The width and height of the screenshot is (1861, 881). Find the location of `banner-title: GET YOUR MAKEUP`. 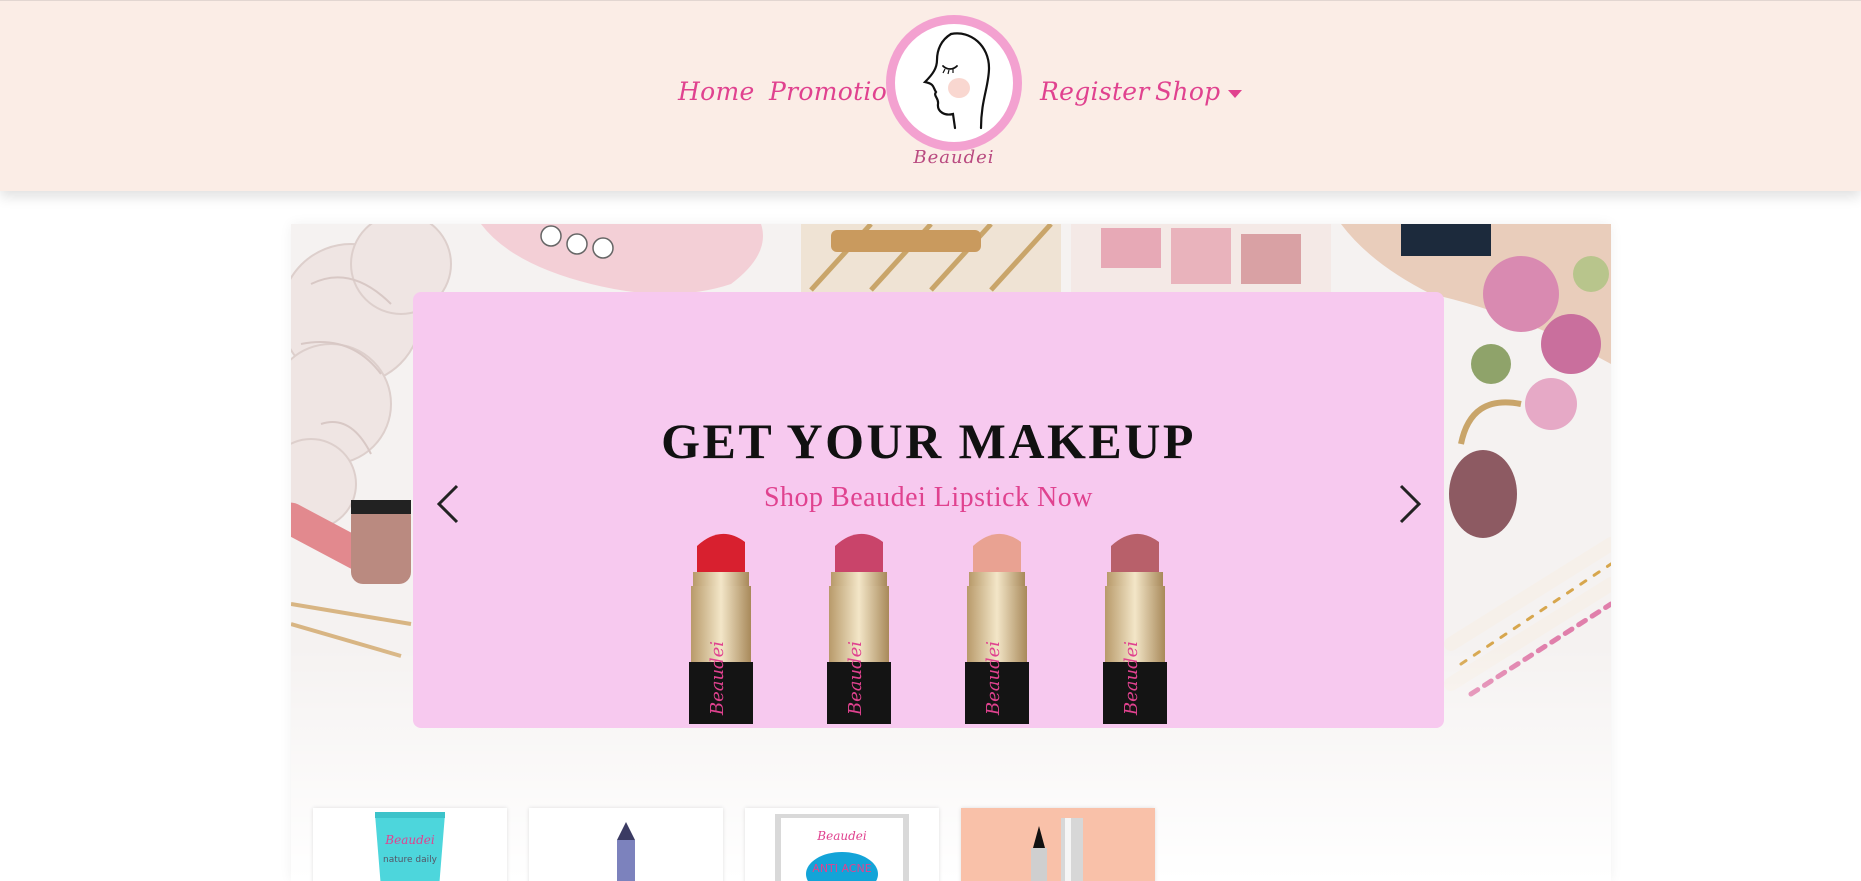

banner-title: GET YOUR MAKEUP is located at coordinates (928, 441).